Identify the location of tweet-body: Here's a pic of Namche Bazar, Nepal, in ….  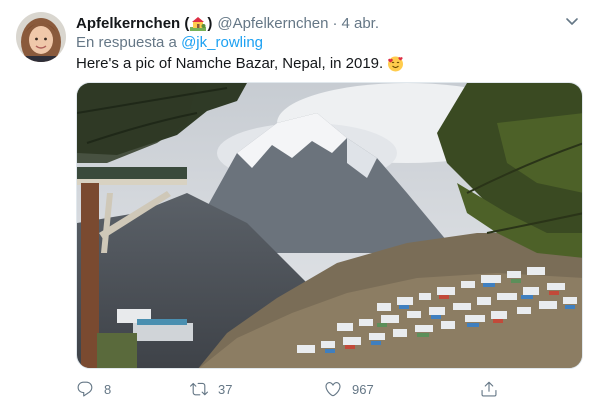
(230, 63).